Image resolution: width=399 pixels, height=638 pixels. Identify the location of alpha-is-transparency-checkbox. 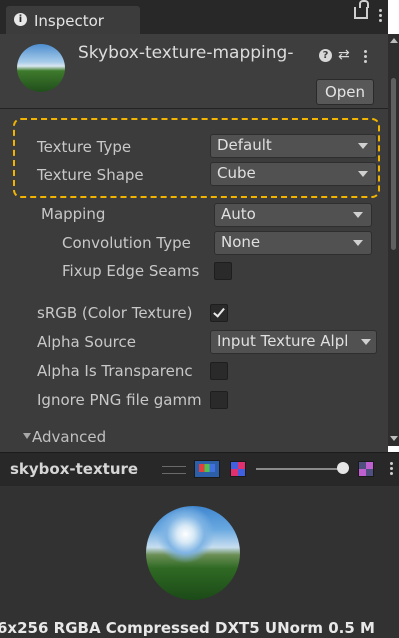
(219, 371).